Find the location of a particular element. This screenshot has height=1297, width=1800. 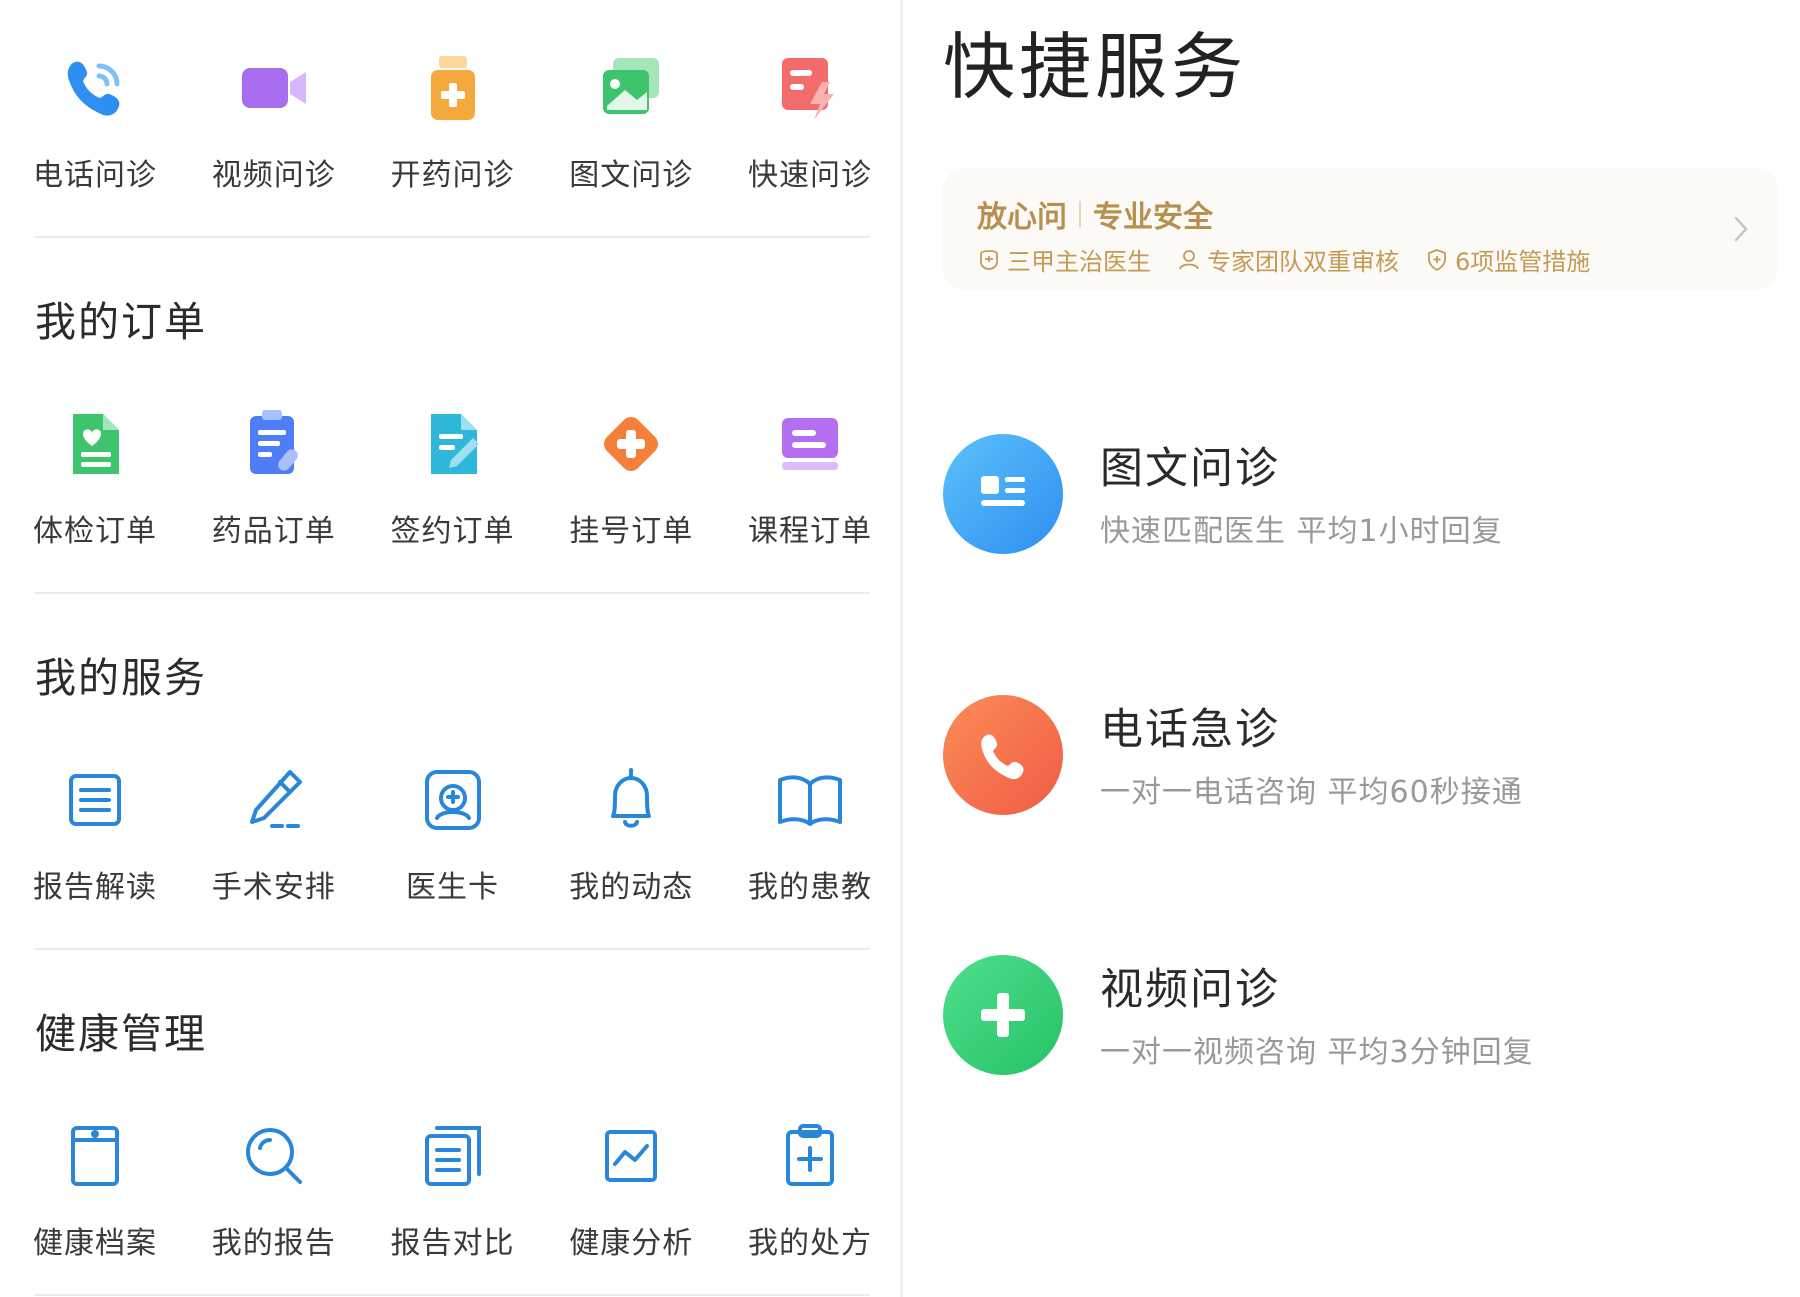

doctor-card-entry: 医生卡 is located at coordinates (453, 833).